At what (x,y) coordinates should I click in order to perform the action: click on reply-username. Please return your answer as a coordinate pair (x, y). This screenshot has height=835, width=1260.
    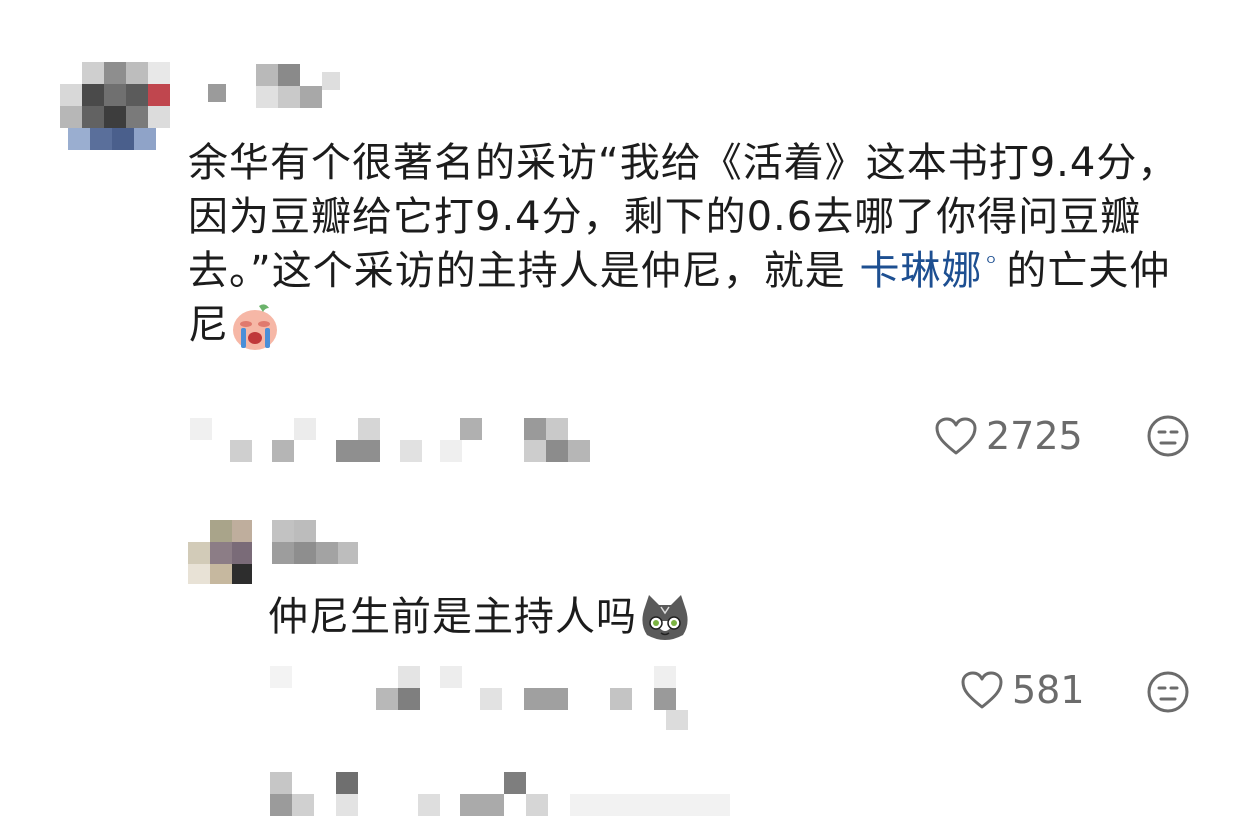
    Looking at the image, I should click on (317, 542).